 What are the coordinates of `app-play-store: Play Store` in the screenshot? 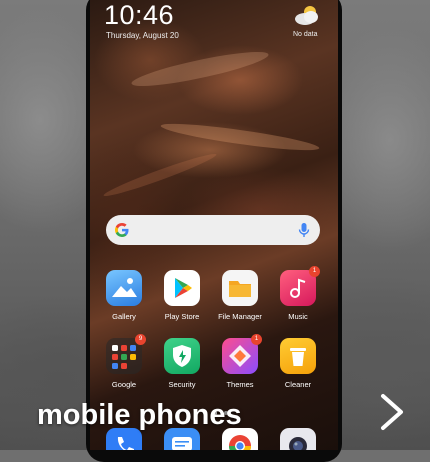 It's located at (182, 295).